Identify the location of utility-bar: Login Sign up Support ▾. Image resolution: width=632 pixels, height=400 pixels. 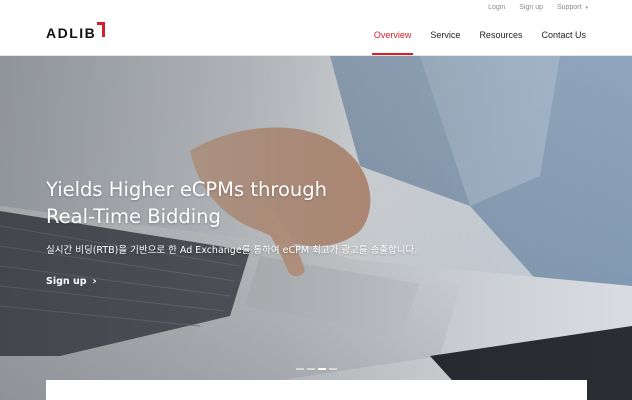
(316, 7).